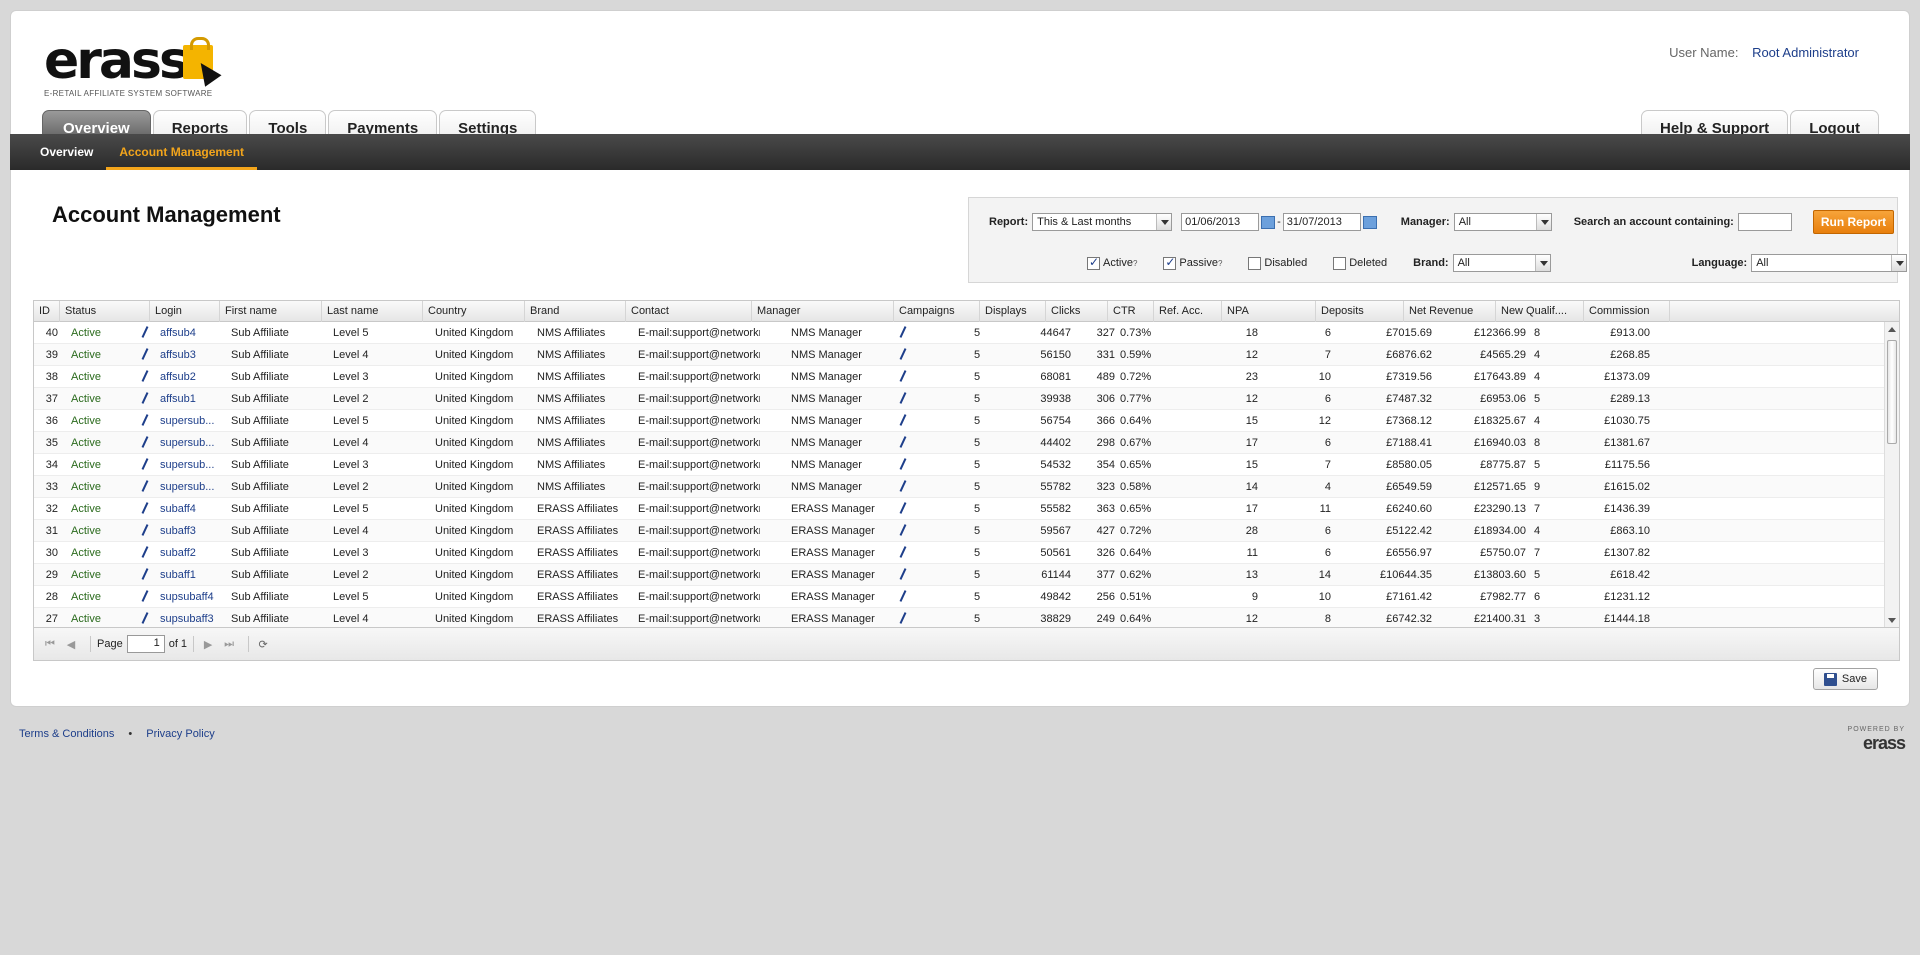  What do you see at coordinates (1321, 222) in the screenshot?
I see `date-to-input: 31/07/2013` at bounding box center [1321, 222].